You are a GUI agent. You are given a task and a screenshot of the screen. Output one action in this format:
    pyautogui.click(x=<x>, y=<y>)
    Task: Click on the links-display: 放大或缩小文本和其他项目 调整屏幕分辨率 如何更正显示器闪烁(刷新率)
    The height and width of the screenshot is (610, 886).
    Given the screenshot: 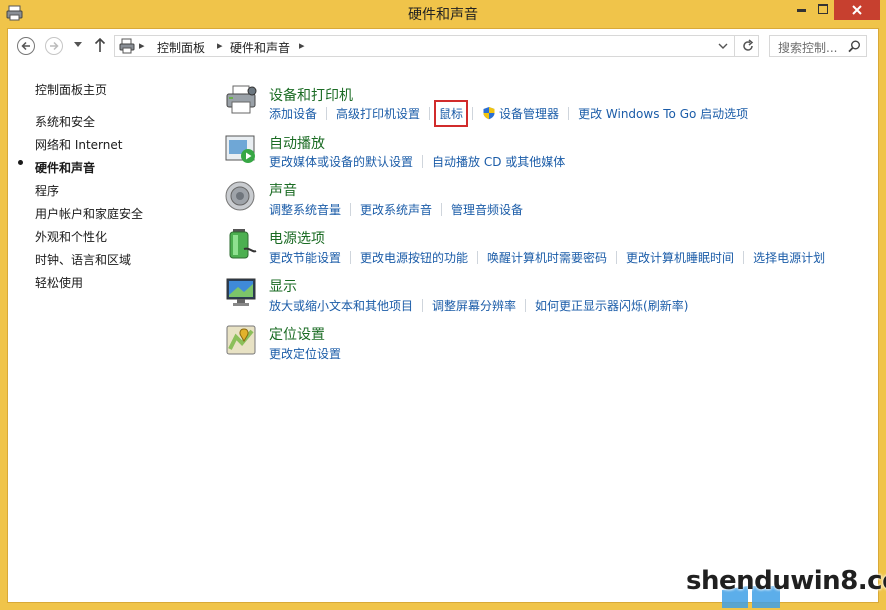 What is the action you would take?
    pyautogui.click(x=478, y=305)
    